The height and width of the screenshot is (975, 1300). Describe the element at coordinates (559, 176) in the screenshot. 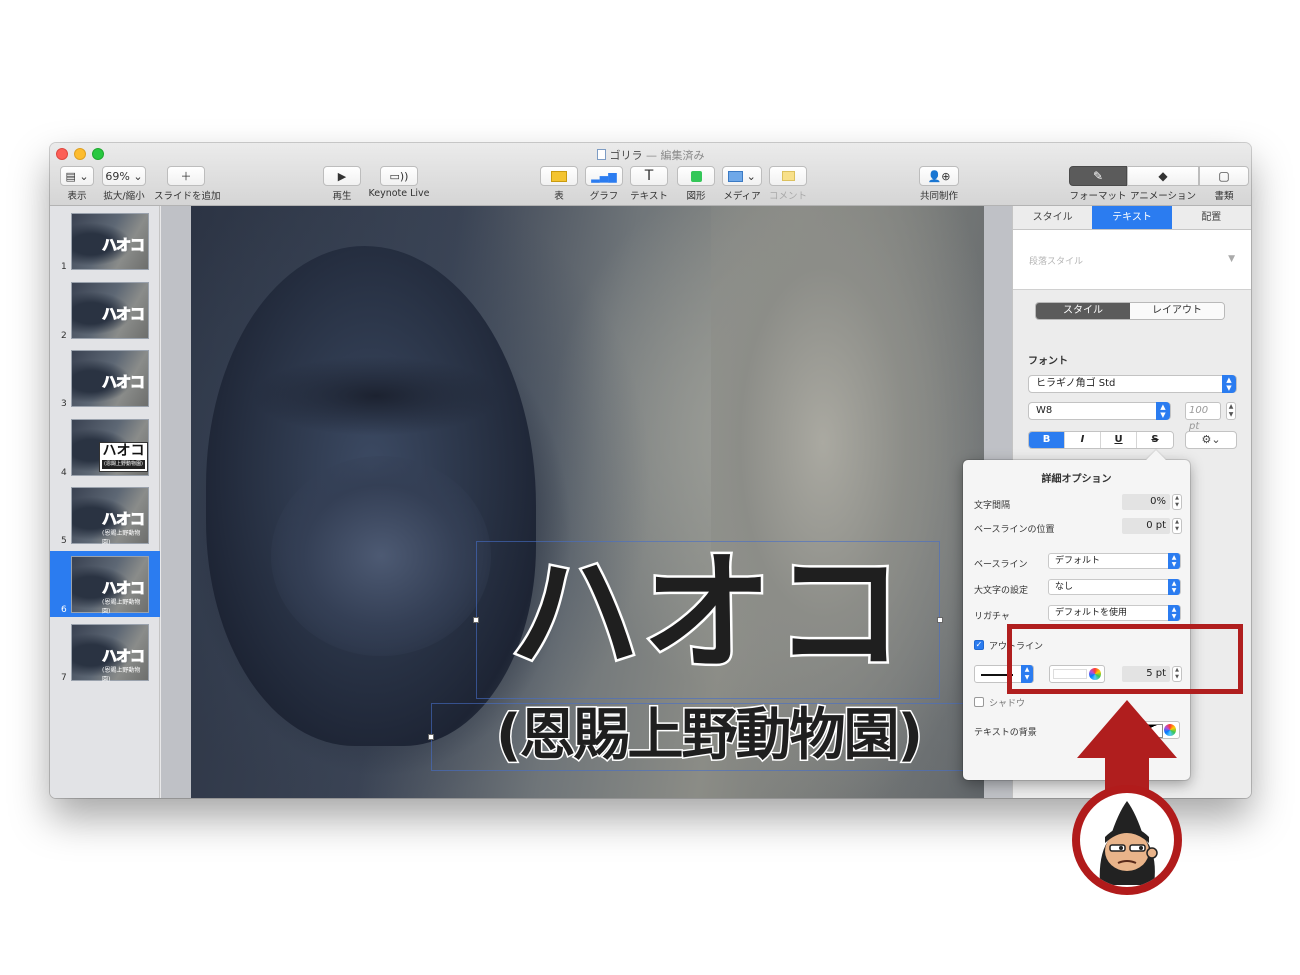

I see `table-button` at that location.